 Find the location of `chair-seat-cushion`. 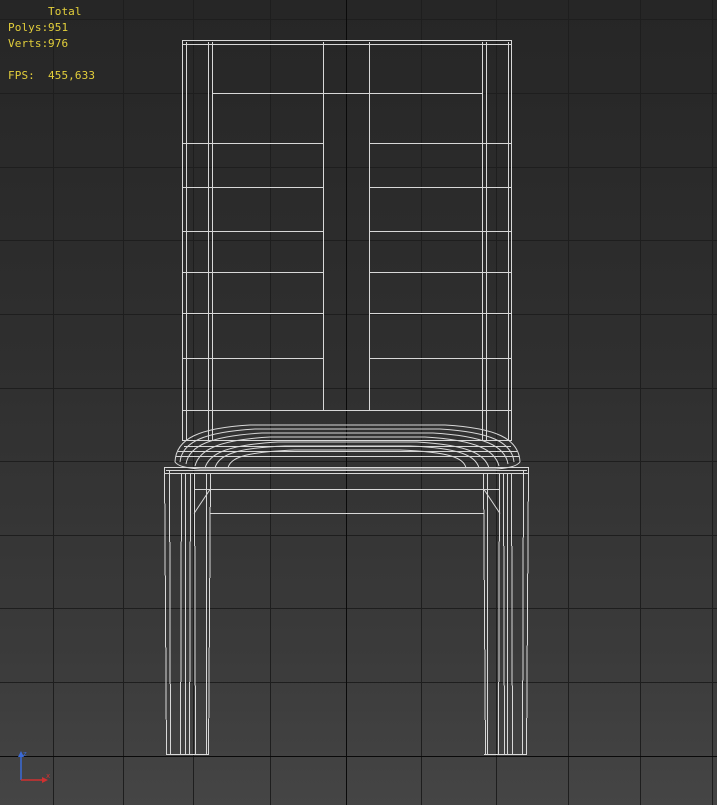

chair-seat-cushion is located at coordinates (347, 447).